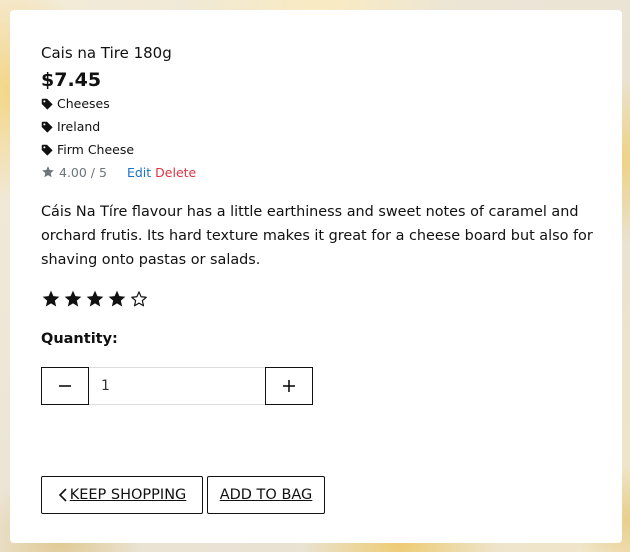 This screenshot has height=552, width=630. Describe the element at coordinates (83, 103) in the screenshot. I see `category-tag-label: Cheeses` at that location.